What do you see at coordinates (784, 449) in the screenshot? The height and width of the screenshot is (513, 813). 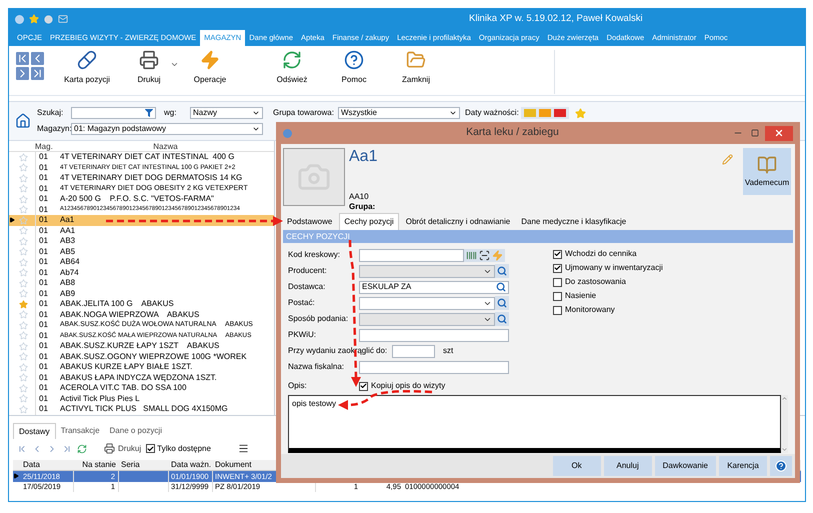 I see `scroll-down-icon` at bounding box center [784, 449].